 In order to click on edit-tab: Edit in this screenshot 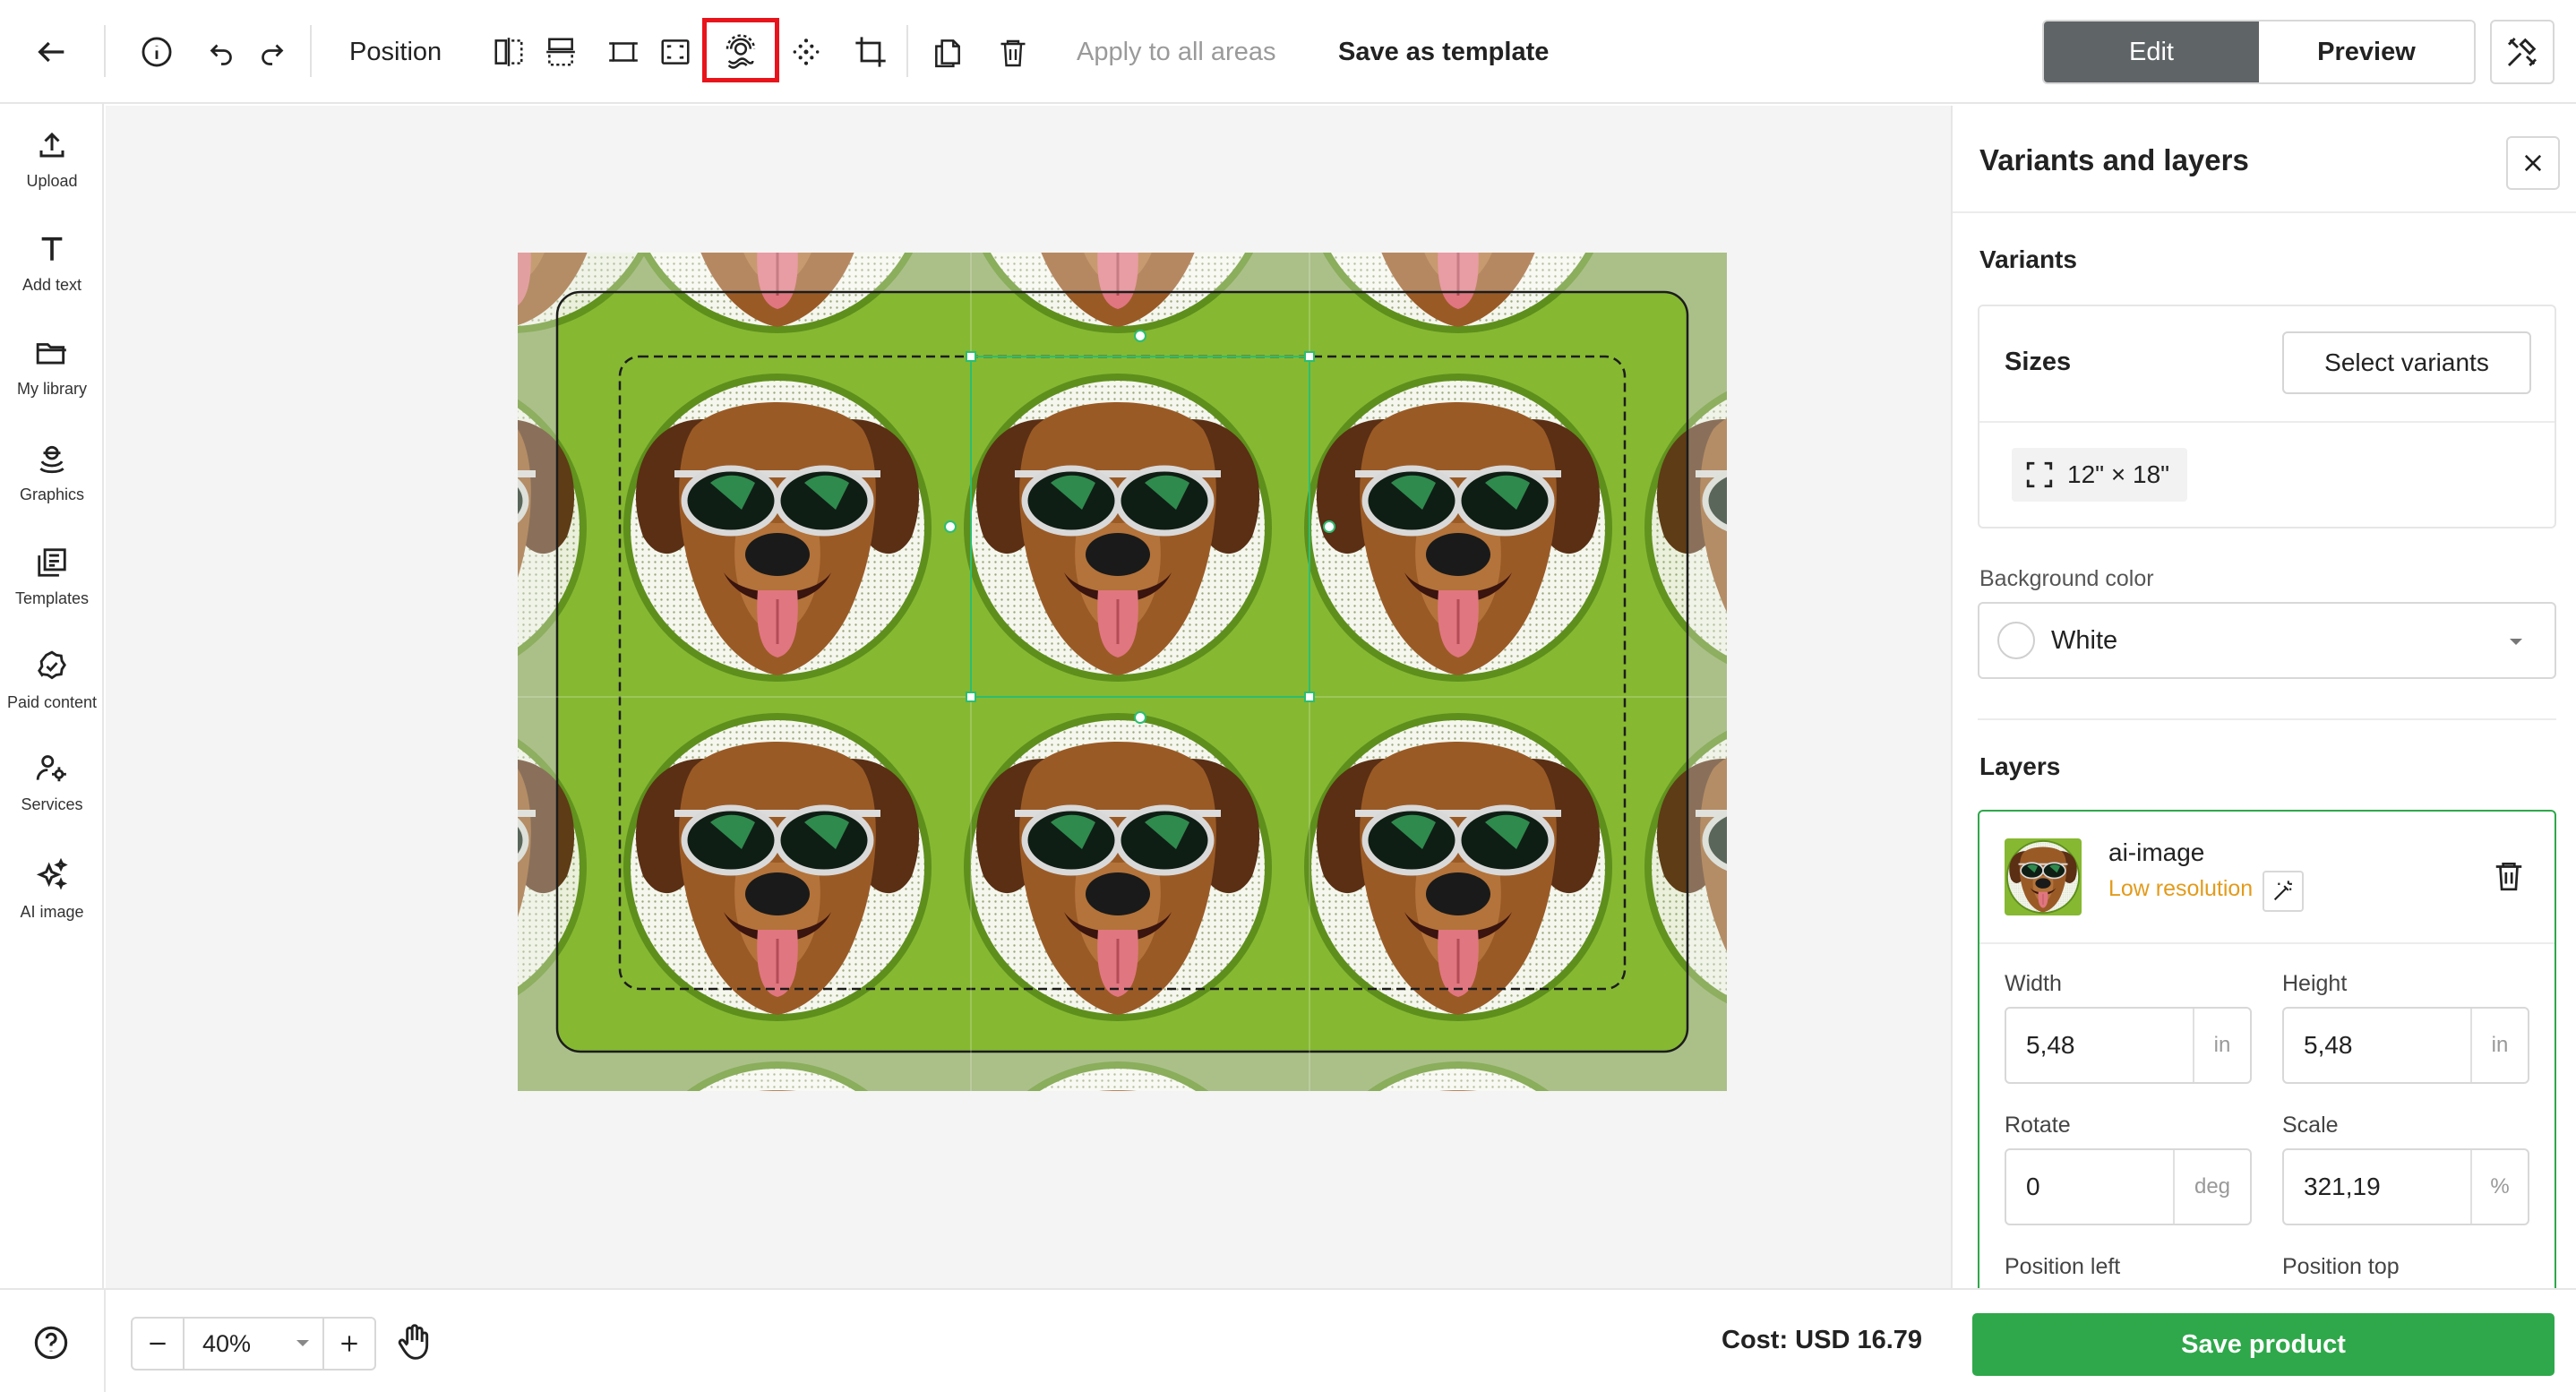, I will do `click(2151, 51)`.